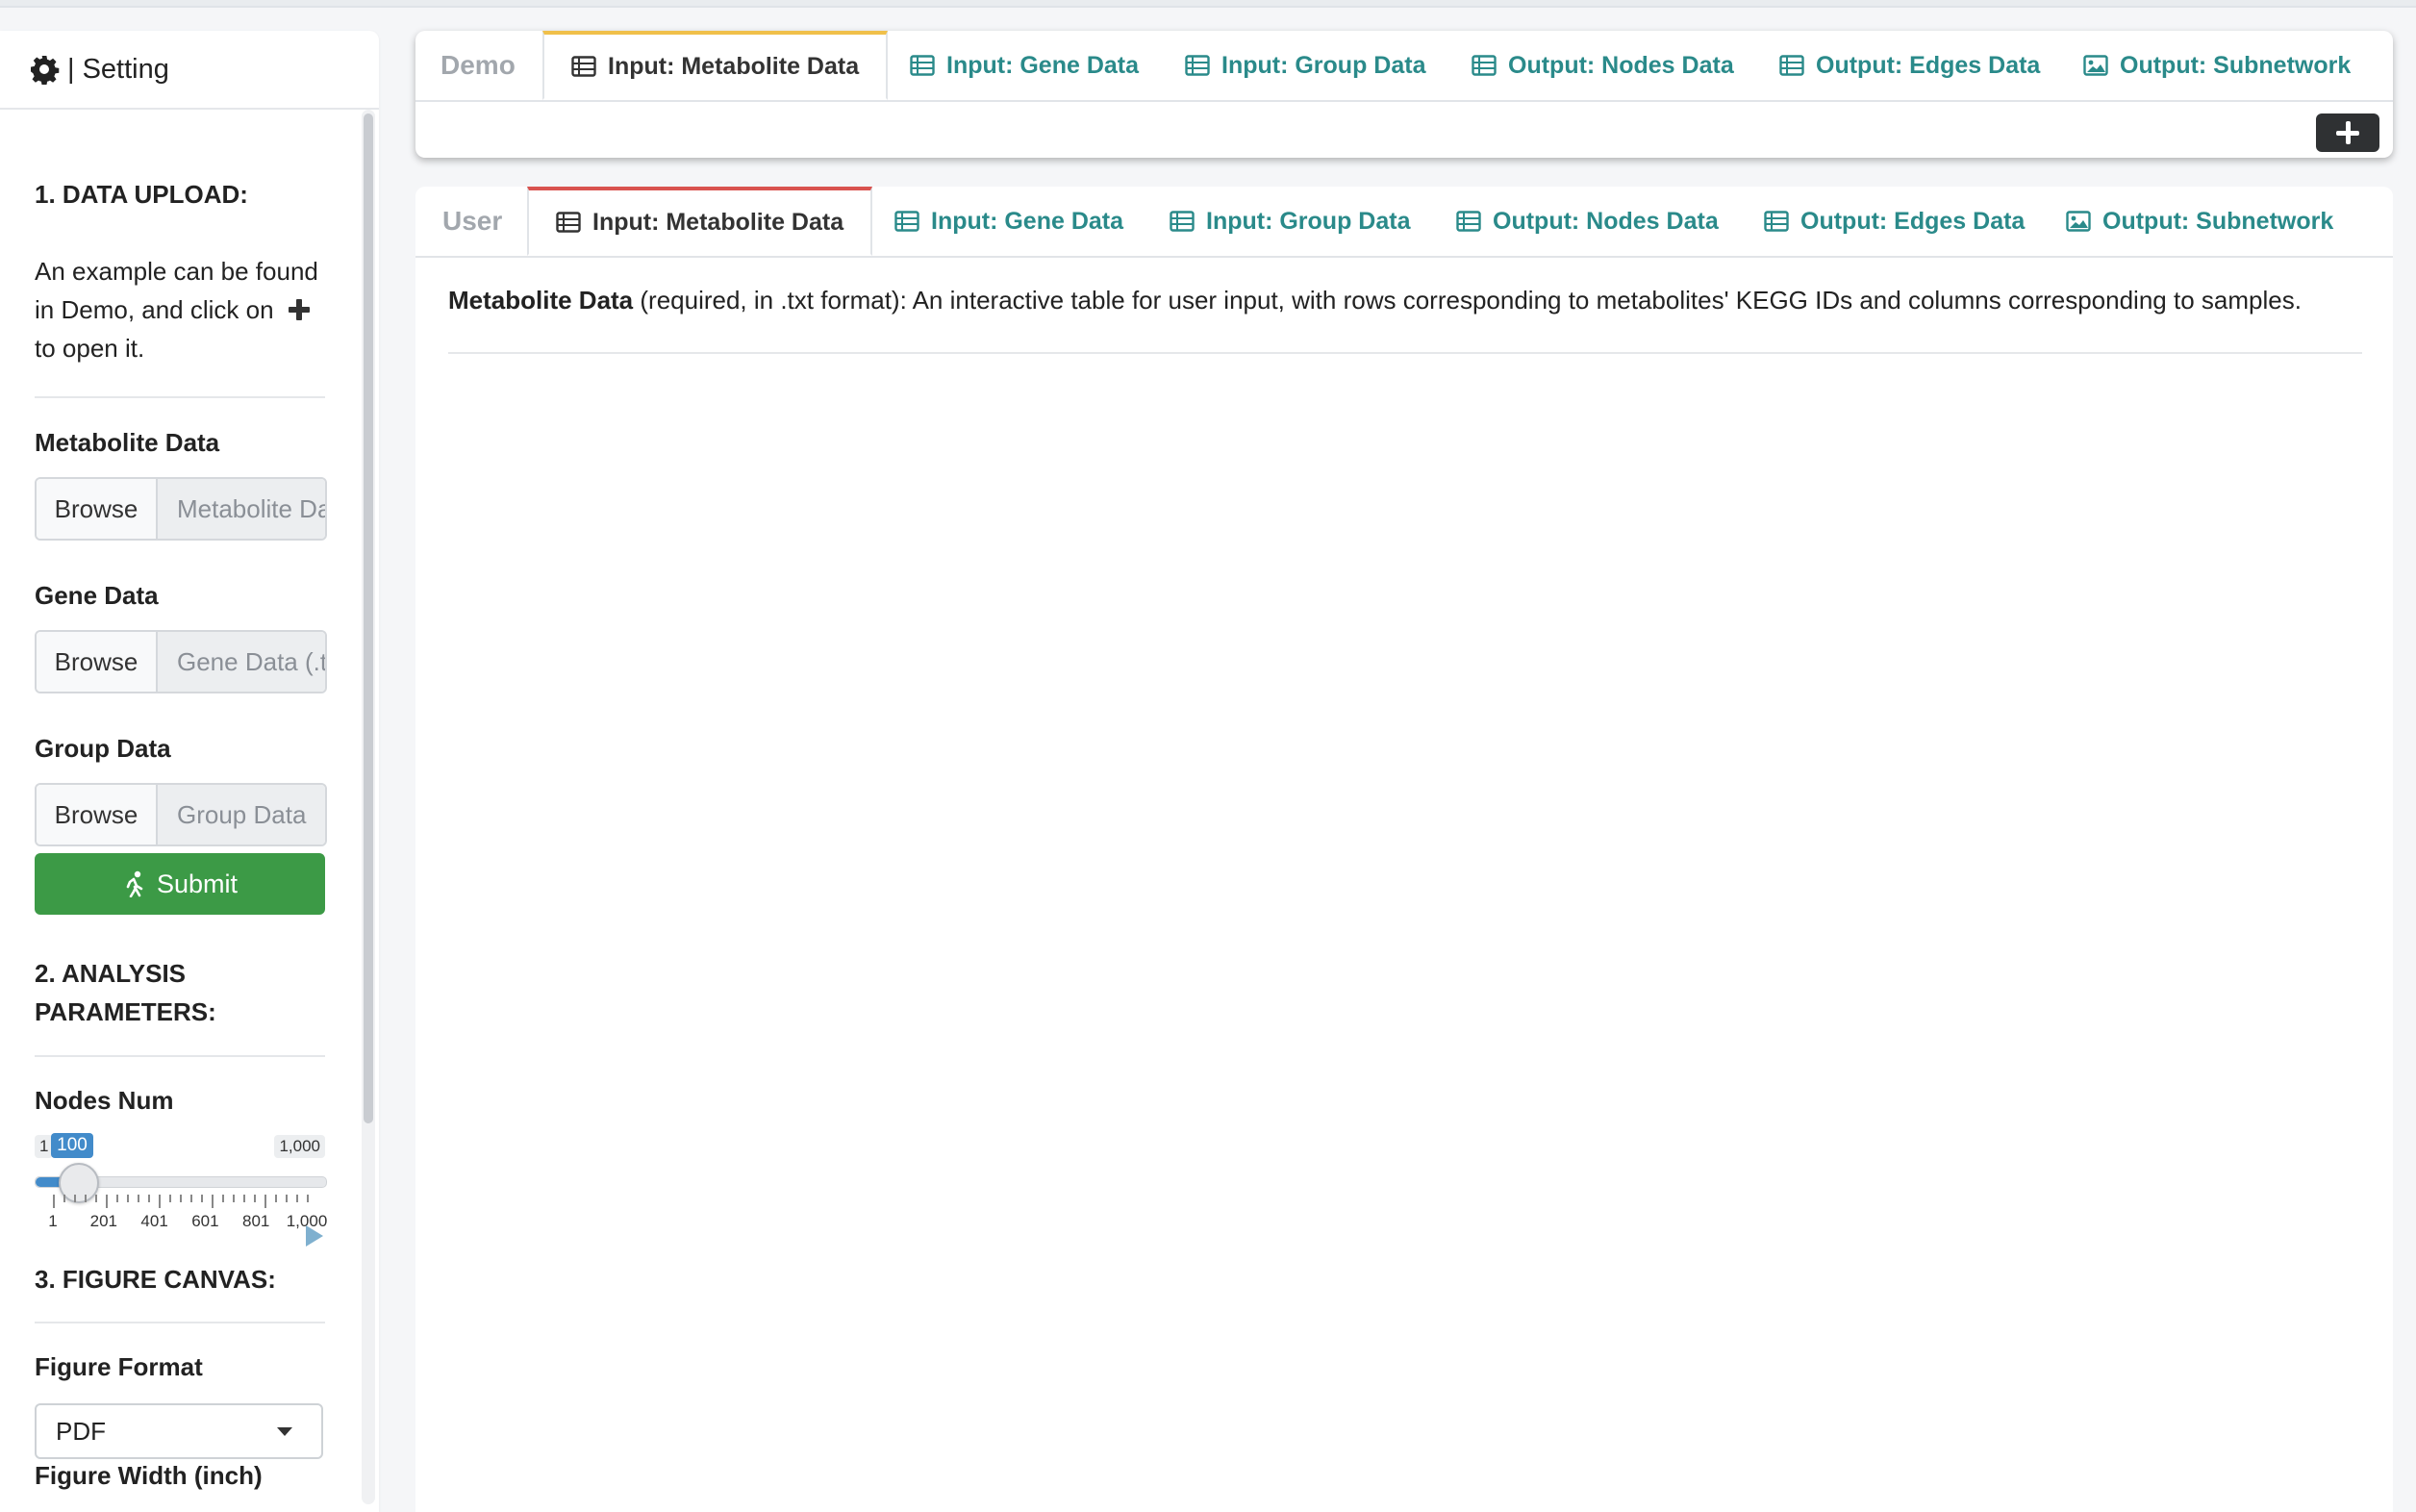  I want to click on demo-hint-tail: to open it., so click(90, 349).